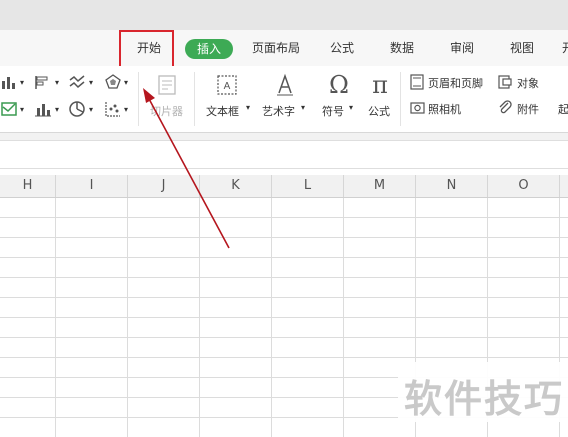  What do you see at coordinates (236, 186) in the screenshot?
I see `column-header: K` at bounding box center [236, 186].